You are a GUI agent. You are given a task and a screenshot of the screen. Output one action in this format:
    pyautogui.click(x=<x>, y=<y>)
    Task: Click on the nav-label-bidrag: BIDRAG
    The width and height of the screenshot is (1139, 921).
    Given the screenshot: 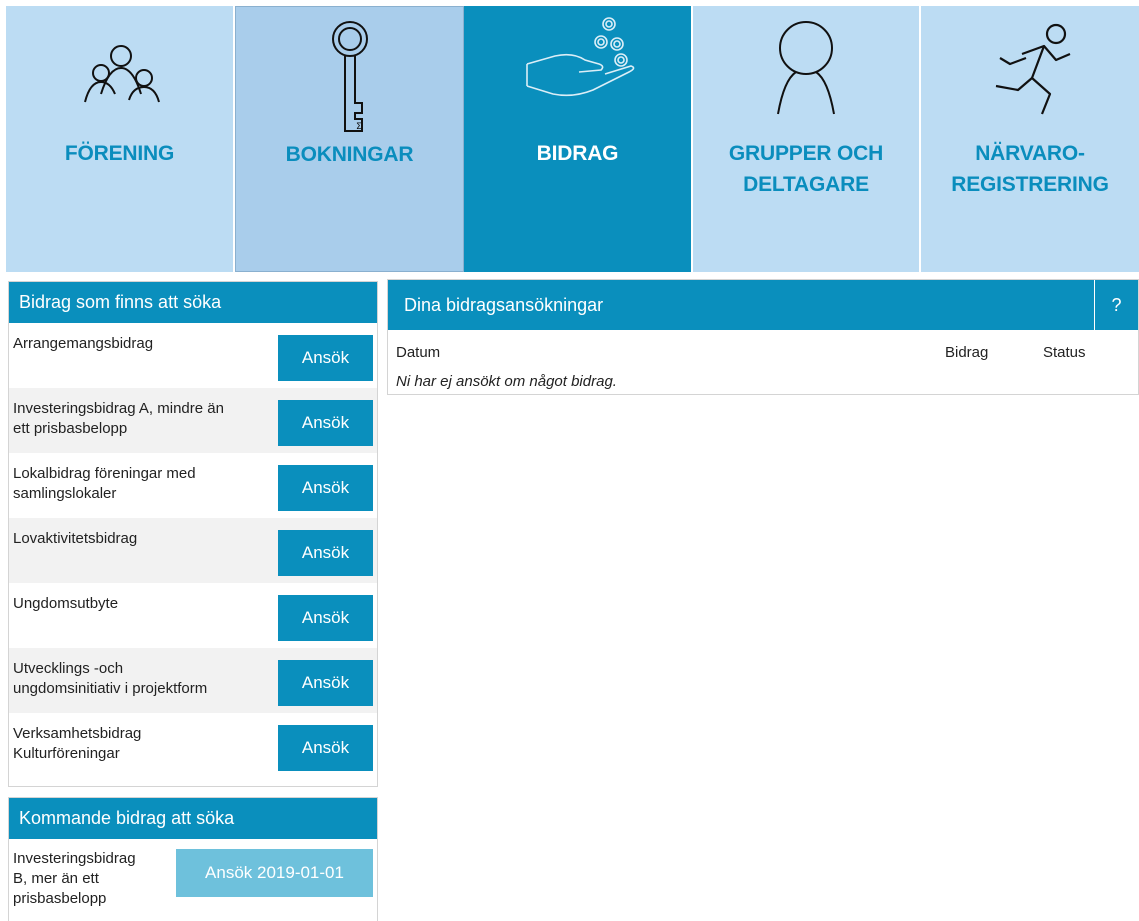 What is the action you would take?
    pyautogui.click(x=577, y=153)
    